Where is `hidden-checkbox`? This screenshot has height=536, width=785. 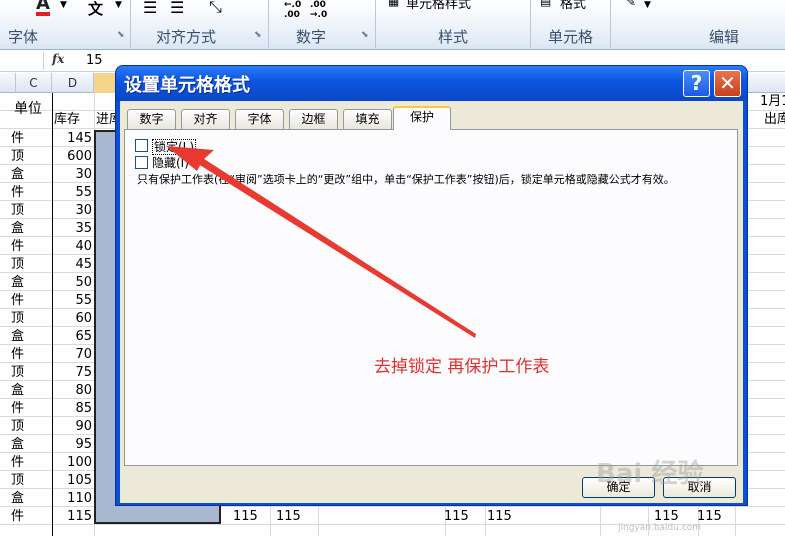
hidden-checkbox is located at coordinates (141, 162).